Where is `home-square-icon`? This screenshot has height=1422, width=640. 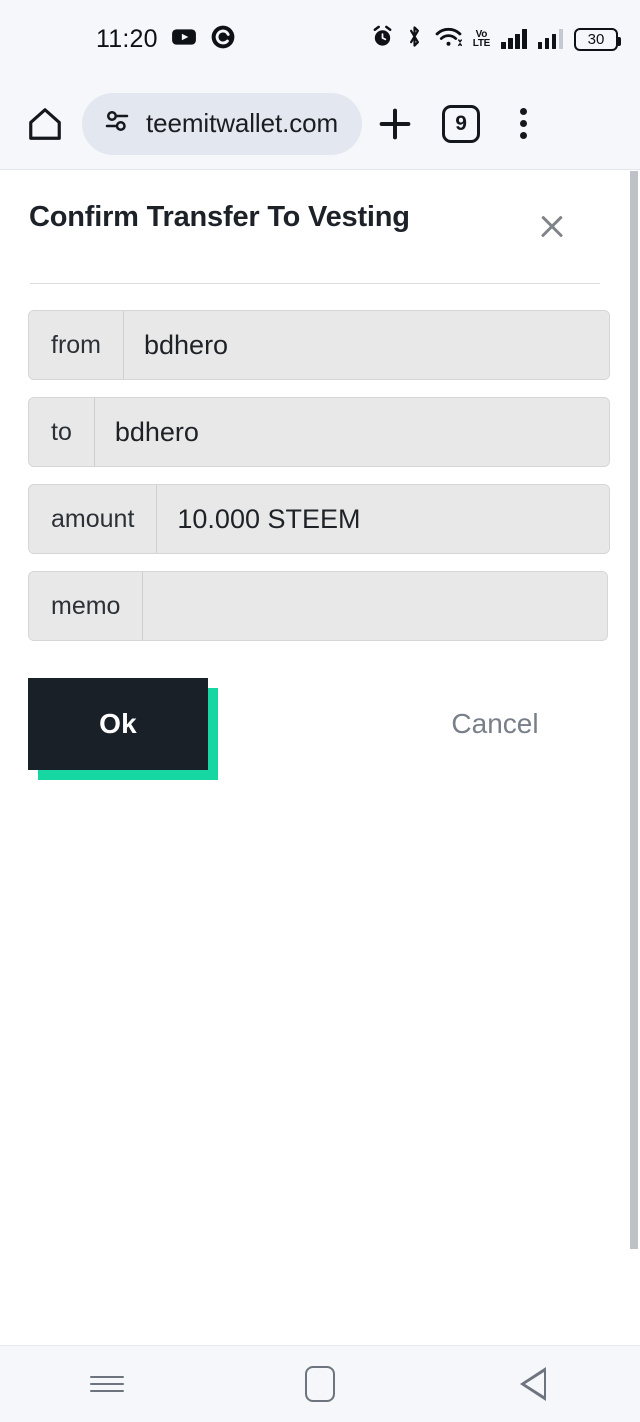 home-square-icon is located at coordinates (320, 1384).